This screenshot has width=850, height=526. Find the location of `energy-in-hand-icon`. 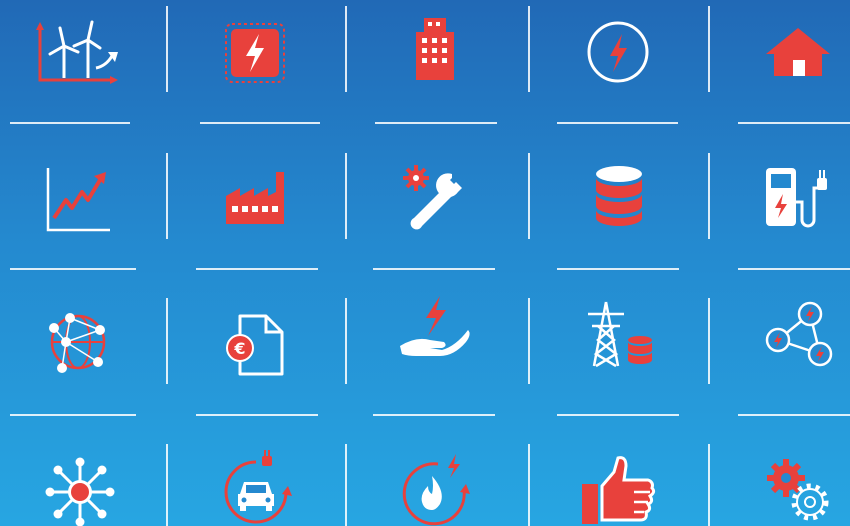

energy-in-hand-icon is located at coordinates (434, 327).